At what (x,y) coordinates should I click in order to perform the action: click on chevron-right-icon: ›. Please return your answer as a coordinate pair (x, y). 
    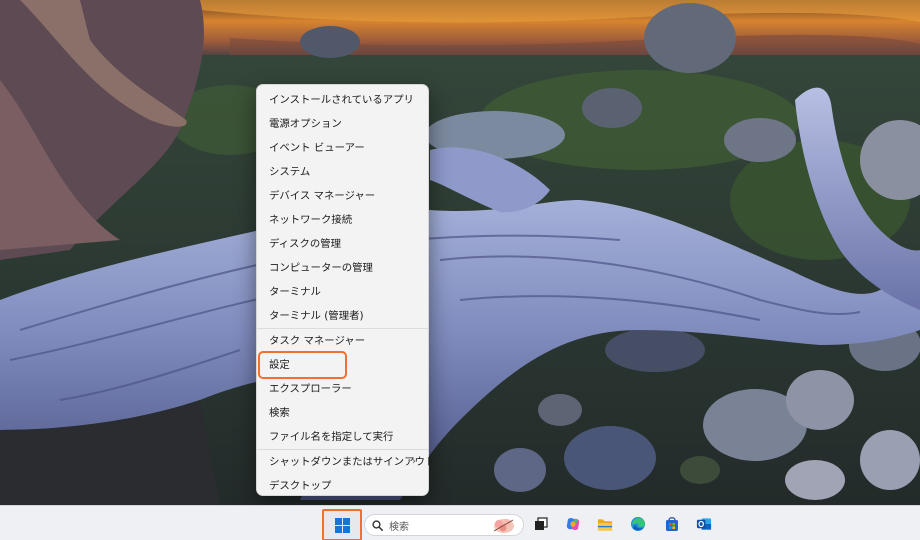
    Looking at the image, I should click on (414, 461).